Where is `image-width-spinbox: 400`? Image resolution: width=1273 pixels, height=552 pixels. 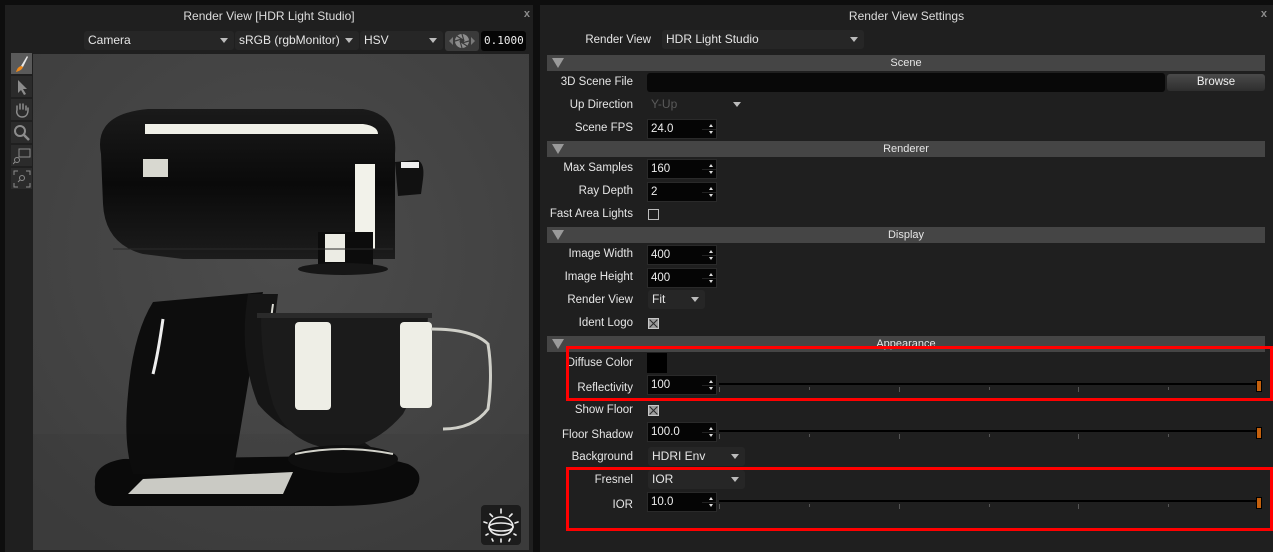 image-width-spinbox: 400 is located at coordinates (682, 255).